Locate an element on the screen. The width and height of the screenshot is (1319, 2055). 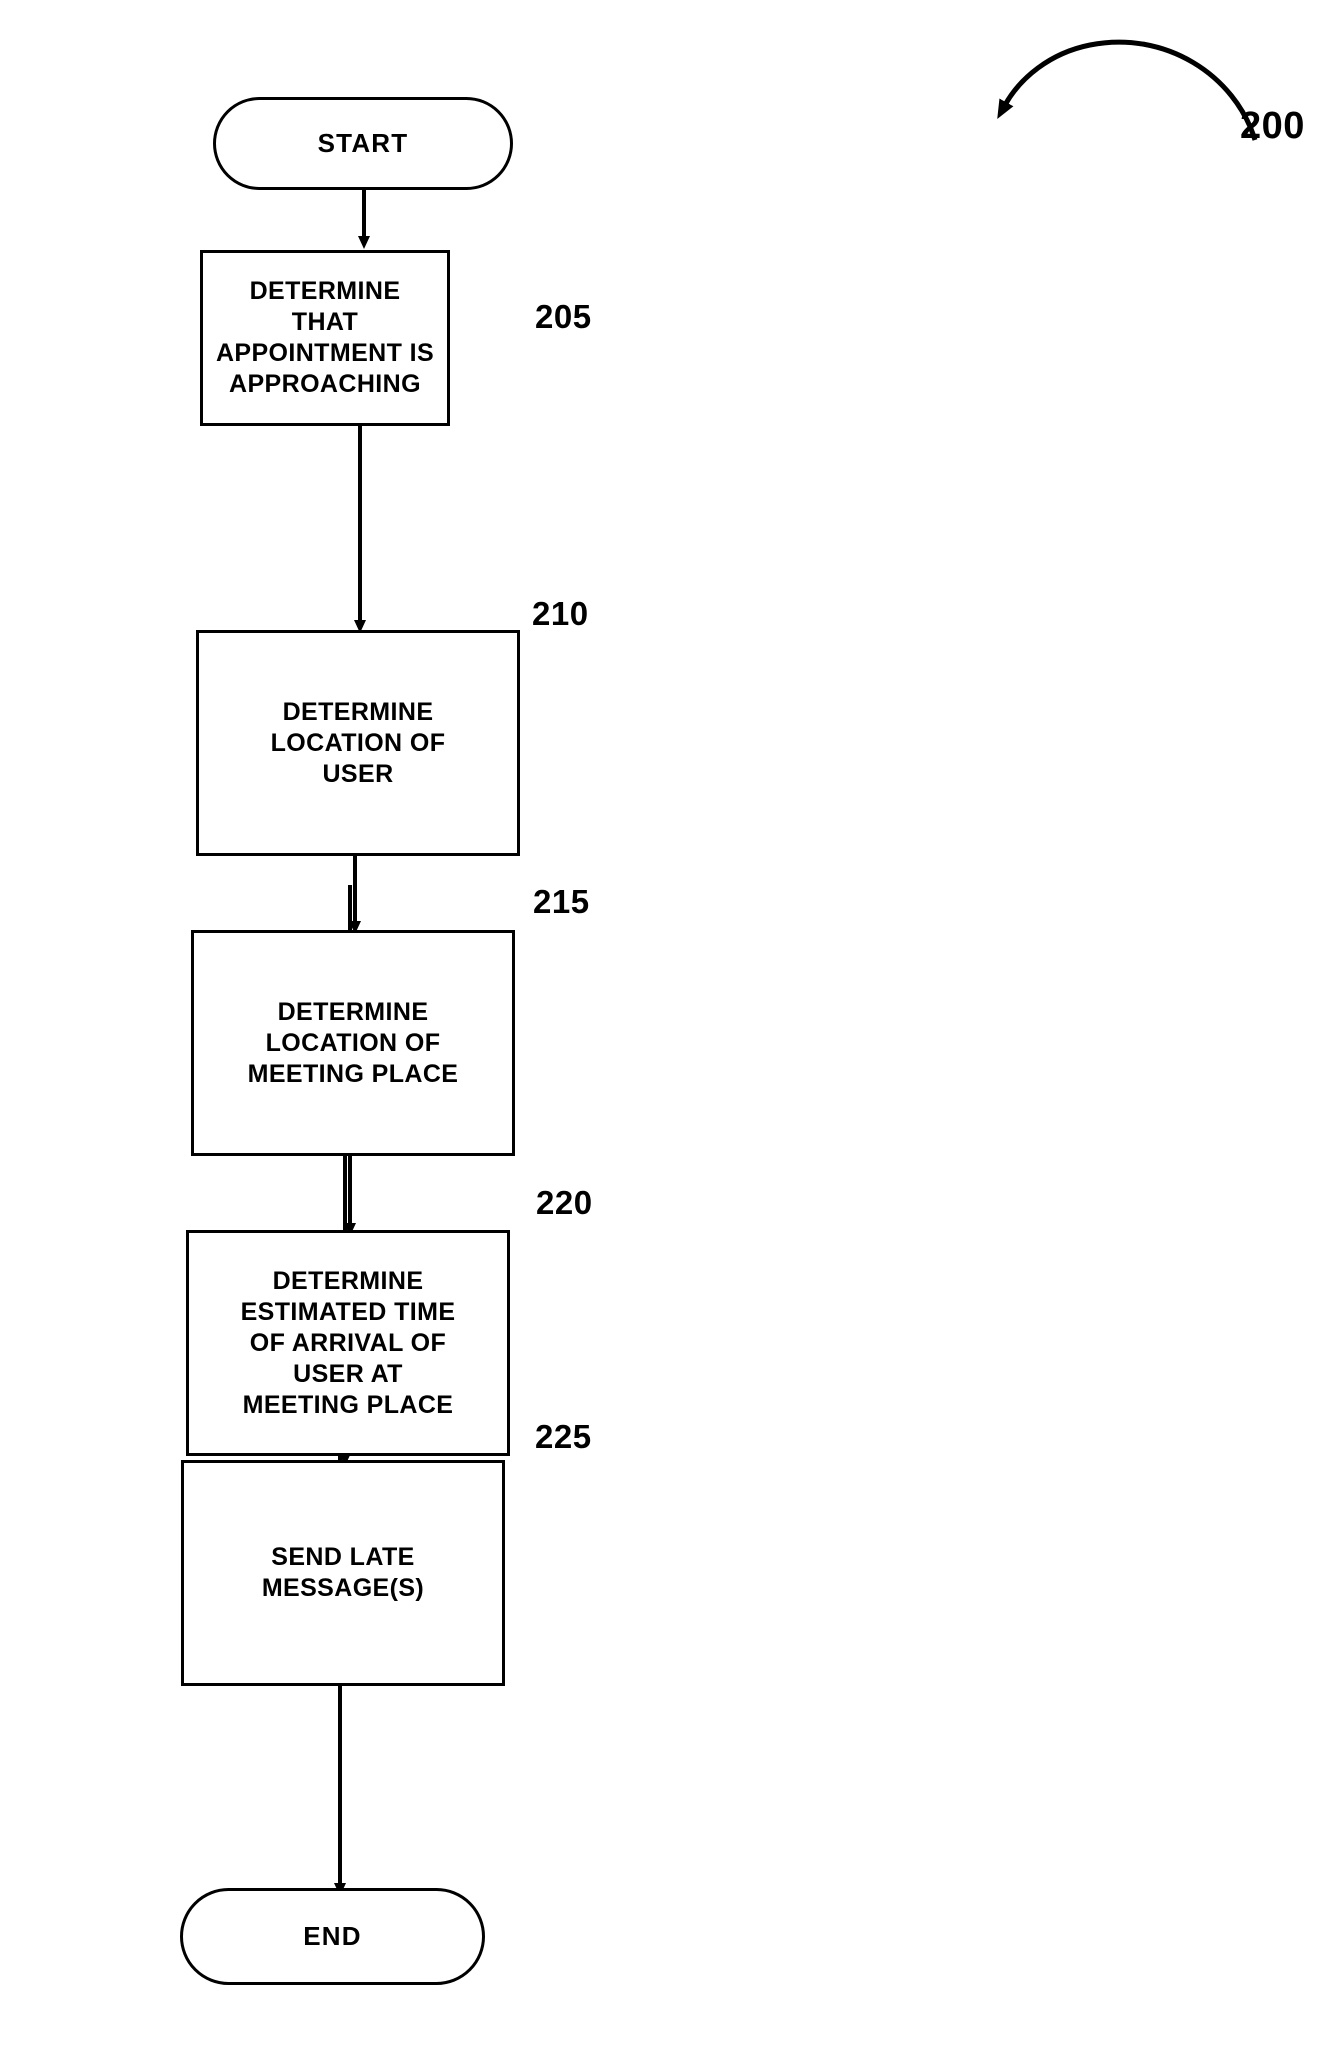
flow-node-end: END is located at coordinates (332, 1936).